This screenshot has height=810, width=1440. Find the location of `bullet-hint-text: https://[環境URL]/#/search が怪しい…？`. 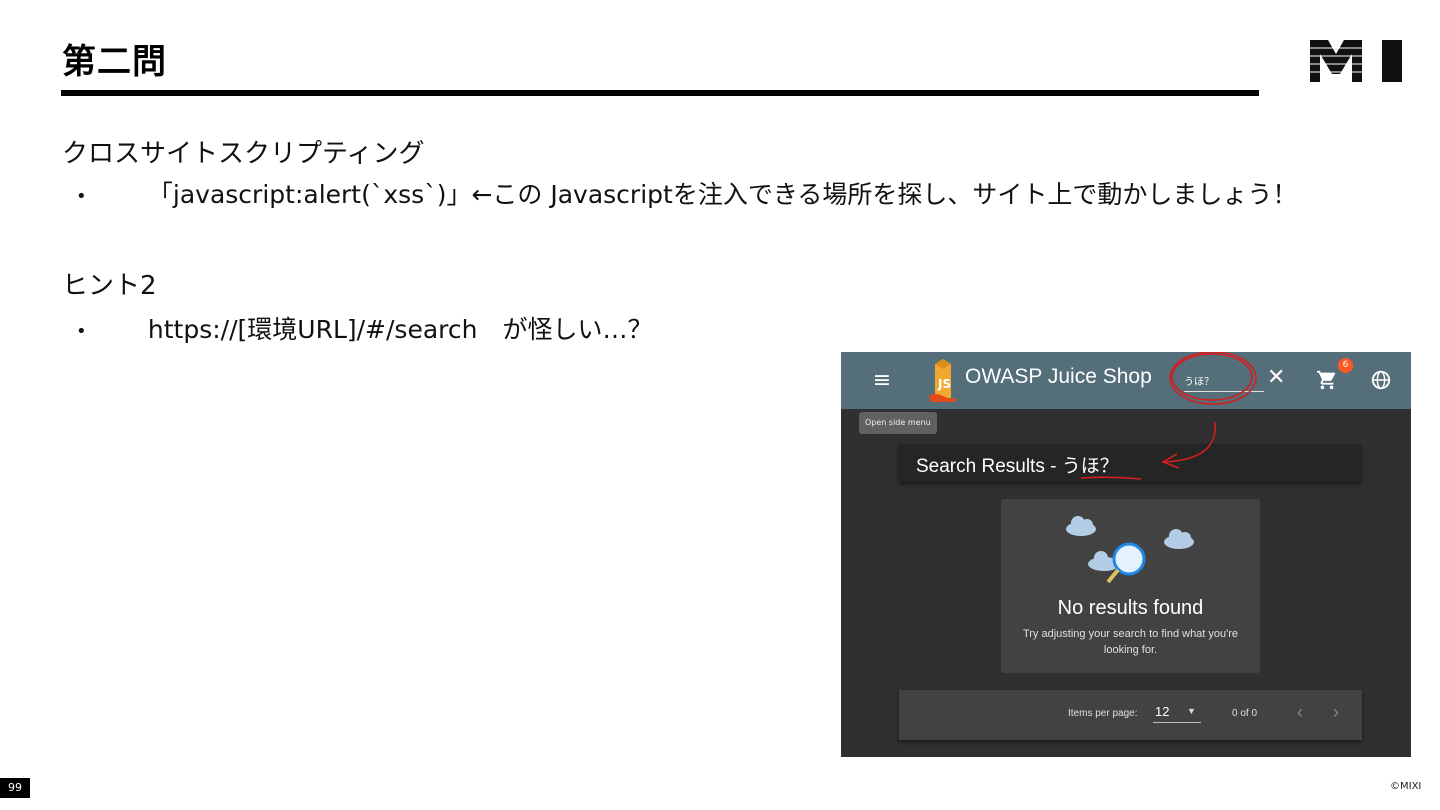

bullet-hint-text: https://[環境URL]/#/search が怪しい…？ is located at coordinates (400, 329).